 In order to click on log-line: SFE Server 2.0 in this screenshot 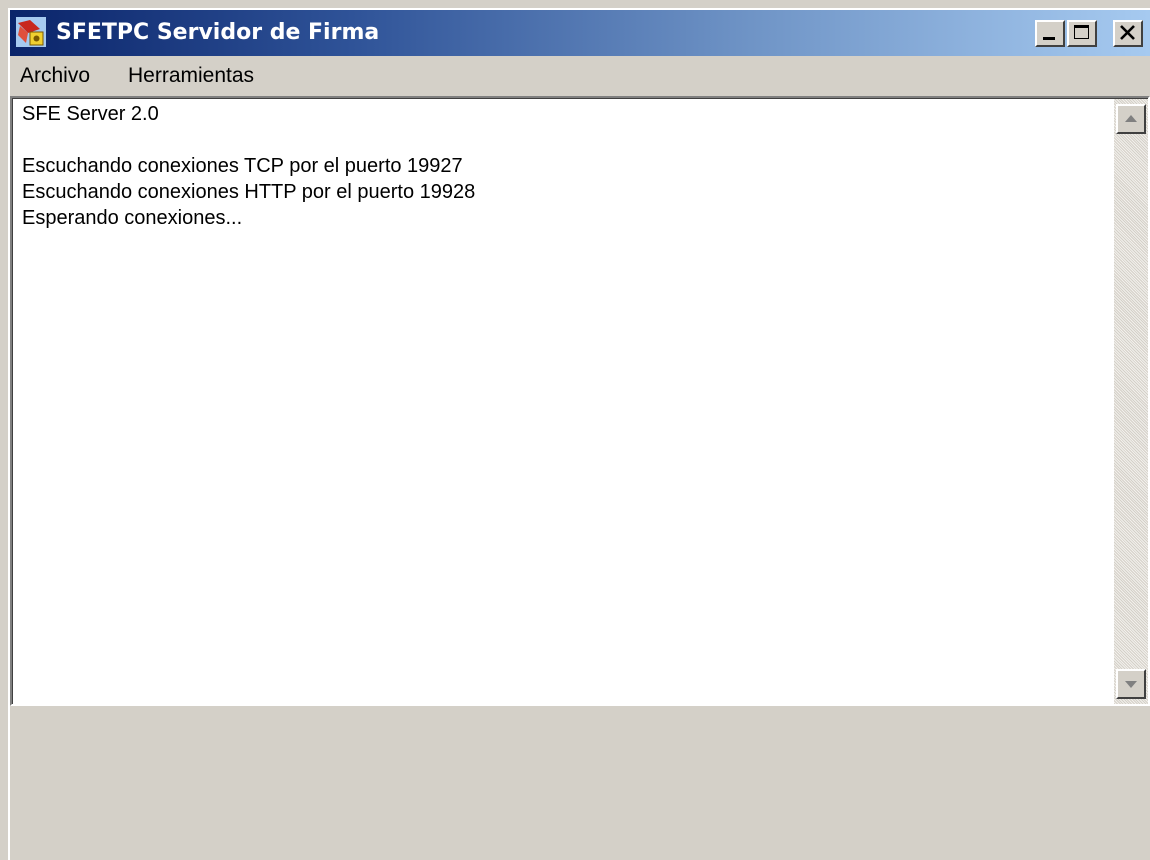, I will do `click(90, 114)`.